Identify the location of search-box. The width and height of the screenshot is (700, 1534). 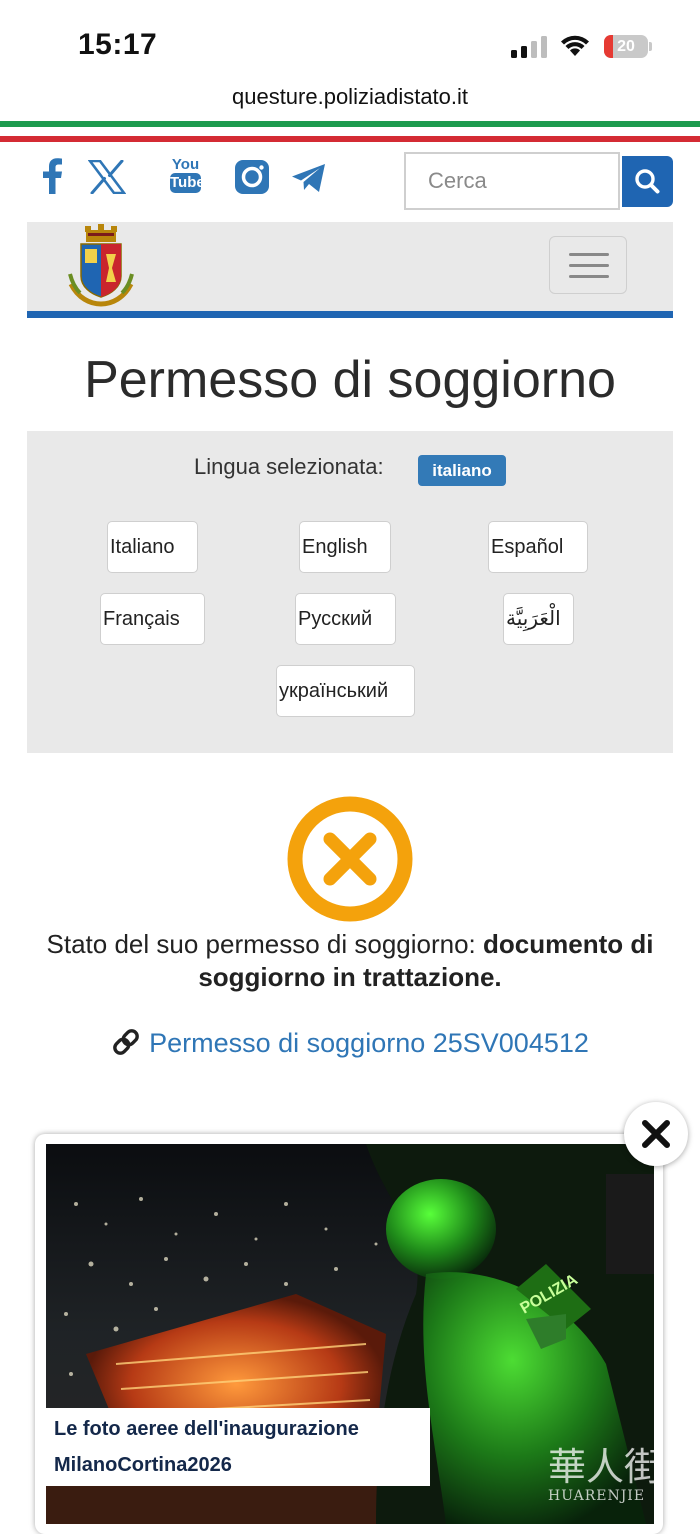
(512, 181).